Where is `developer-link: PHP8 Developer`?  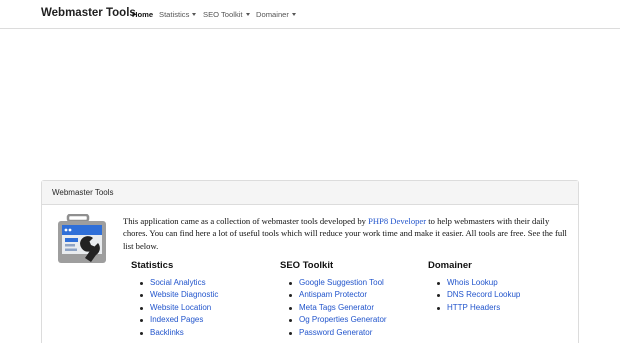 developer-link: PHP8 Developer is located at coordinates (397, 221).